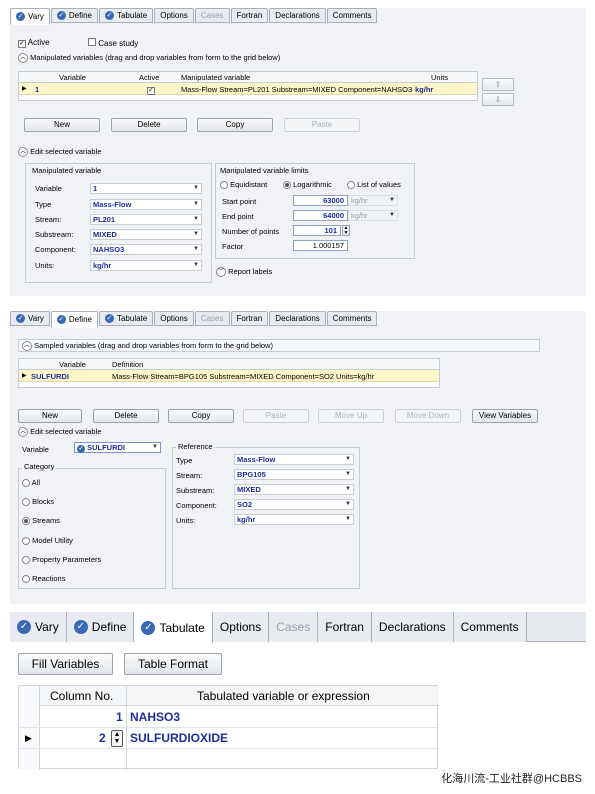  I want to click on category-reactions: Reactions, so click(43, 579).